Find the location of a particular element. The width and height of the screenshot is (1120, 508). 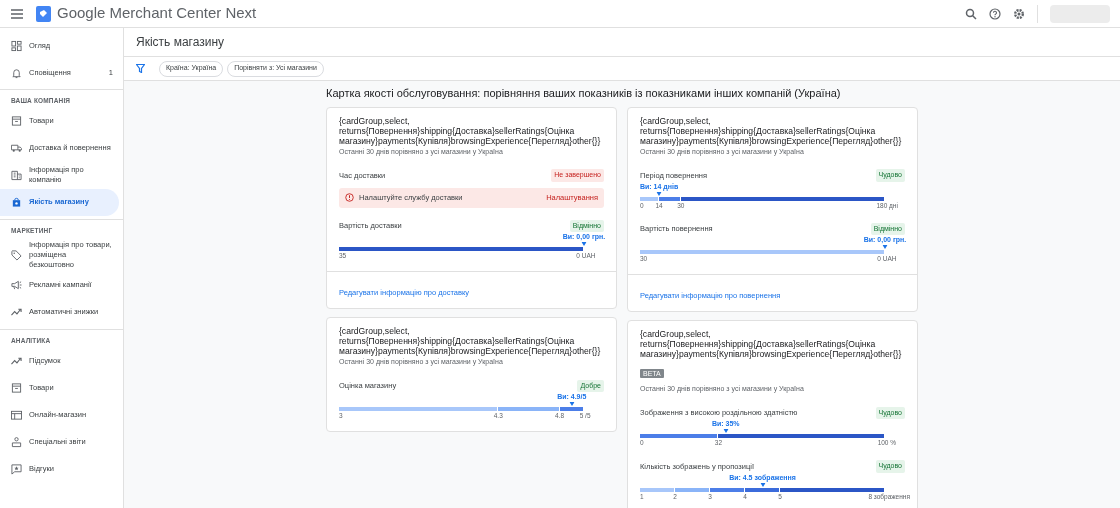

error-icon is located at coordinates (349, 197).